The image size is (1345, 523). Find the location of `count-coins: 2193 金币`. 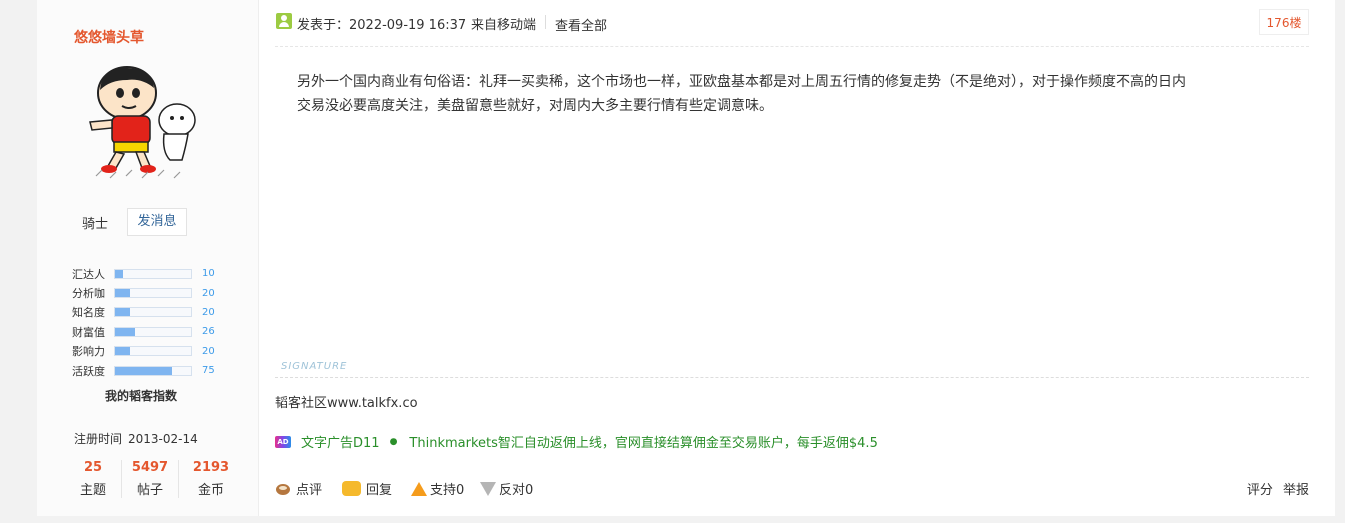

count-coins: 2193 金币 is located at coordinates (211, 479).